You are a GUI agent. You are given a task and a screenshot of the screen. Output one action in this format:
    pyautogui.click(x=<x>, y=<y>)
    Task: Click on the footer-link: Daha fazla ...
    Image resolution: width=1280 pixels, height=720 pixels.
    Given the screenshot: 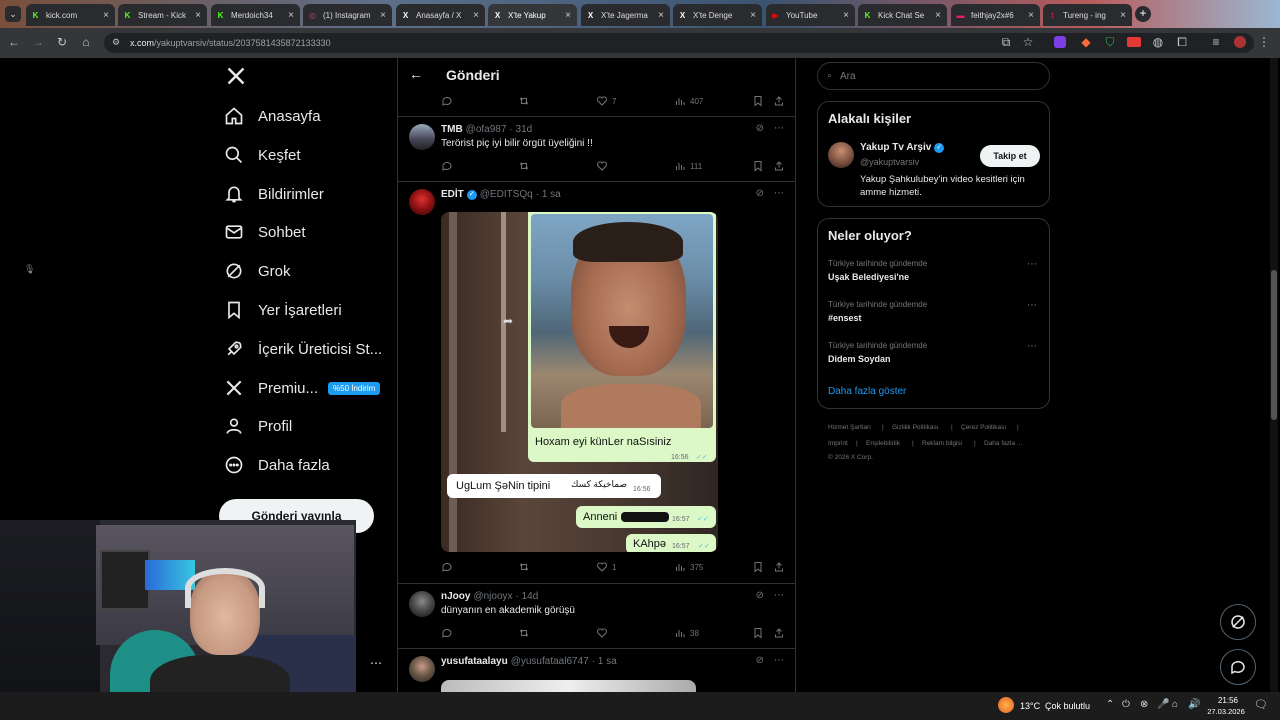 What is the action you would take?
    pyautogui.click(x=1003, y=443)
    